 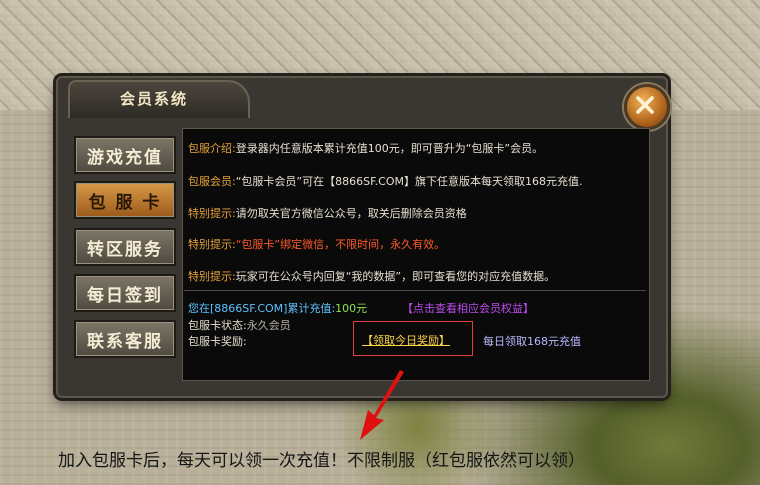 I want to click on benefits-link: 【点击查看相应会员权益】, so click(x=468, y=308).